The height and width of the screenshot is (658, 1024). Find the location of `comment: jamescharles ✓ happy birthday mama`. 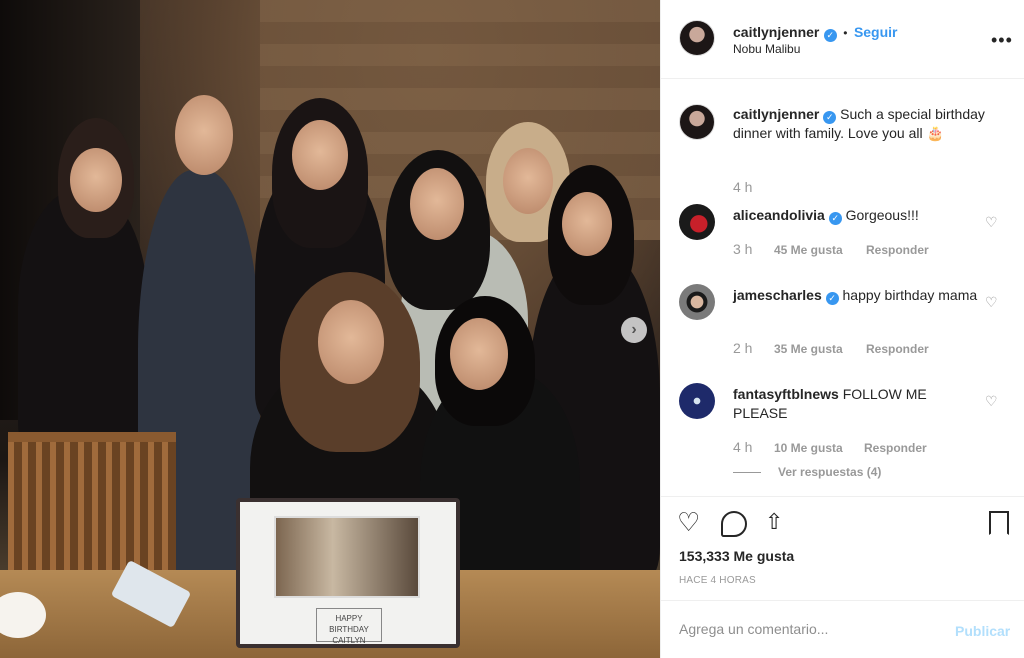

comment: jamescharles ✓ happy birthday mama is located at coordinates (857, 295).